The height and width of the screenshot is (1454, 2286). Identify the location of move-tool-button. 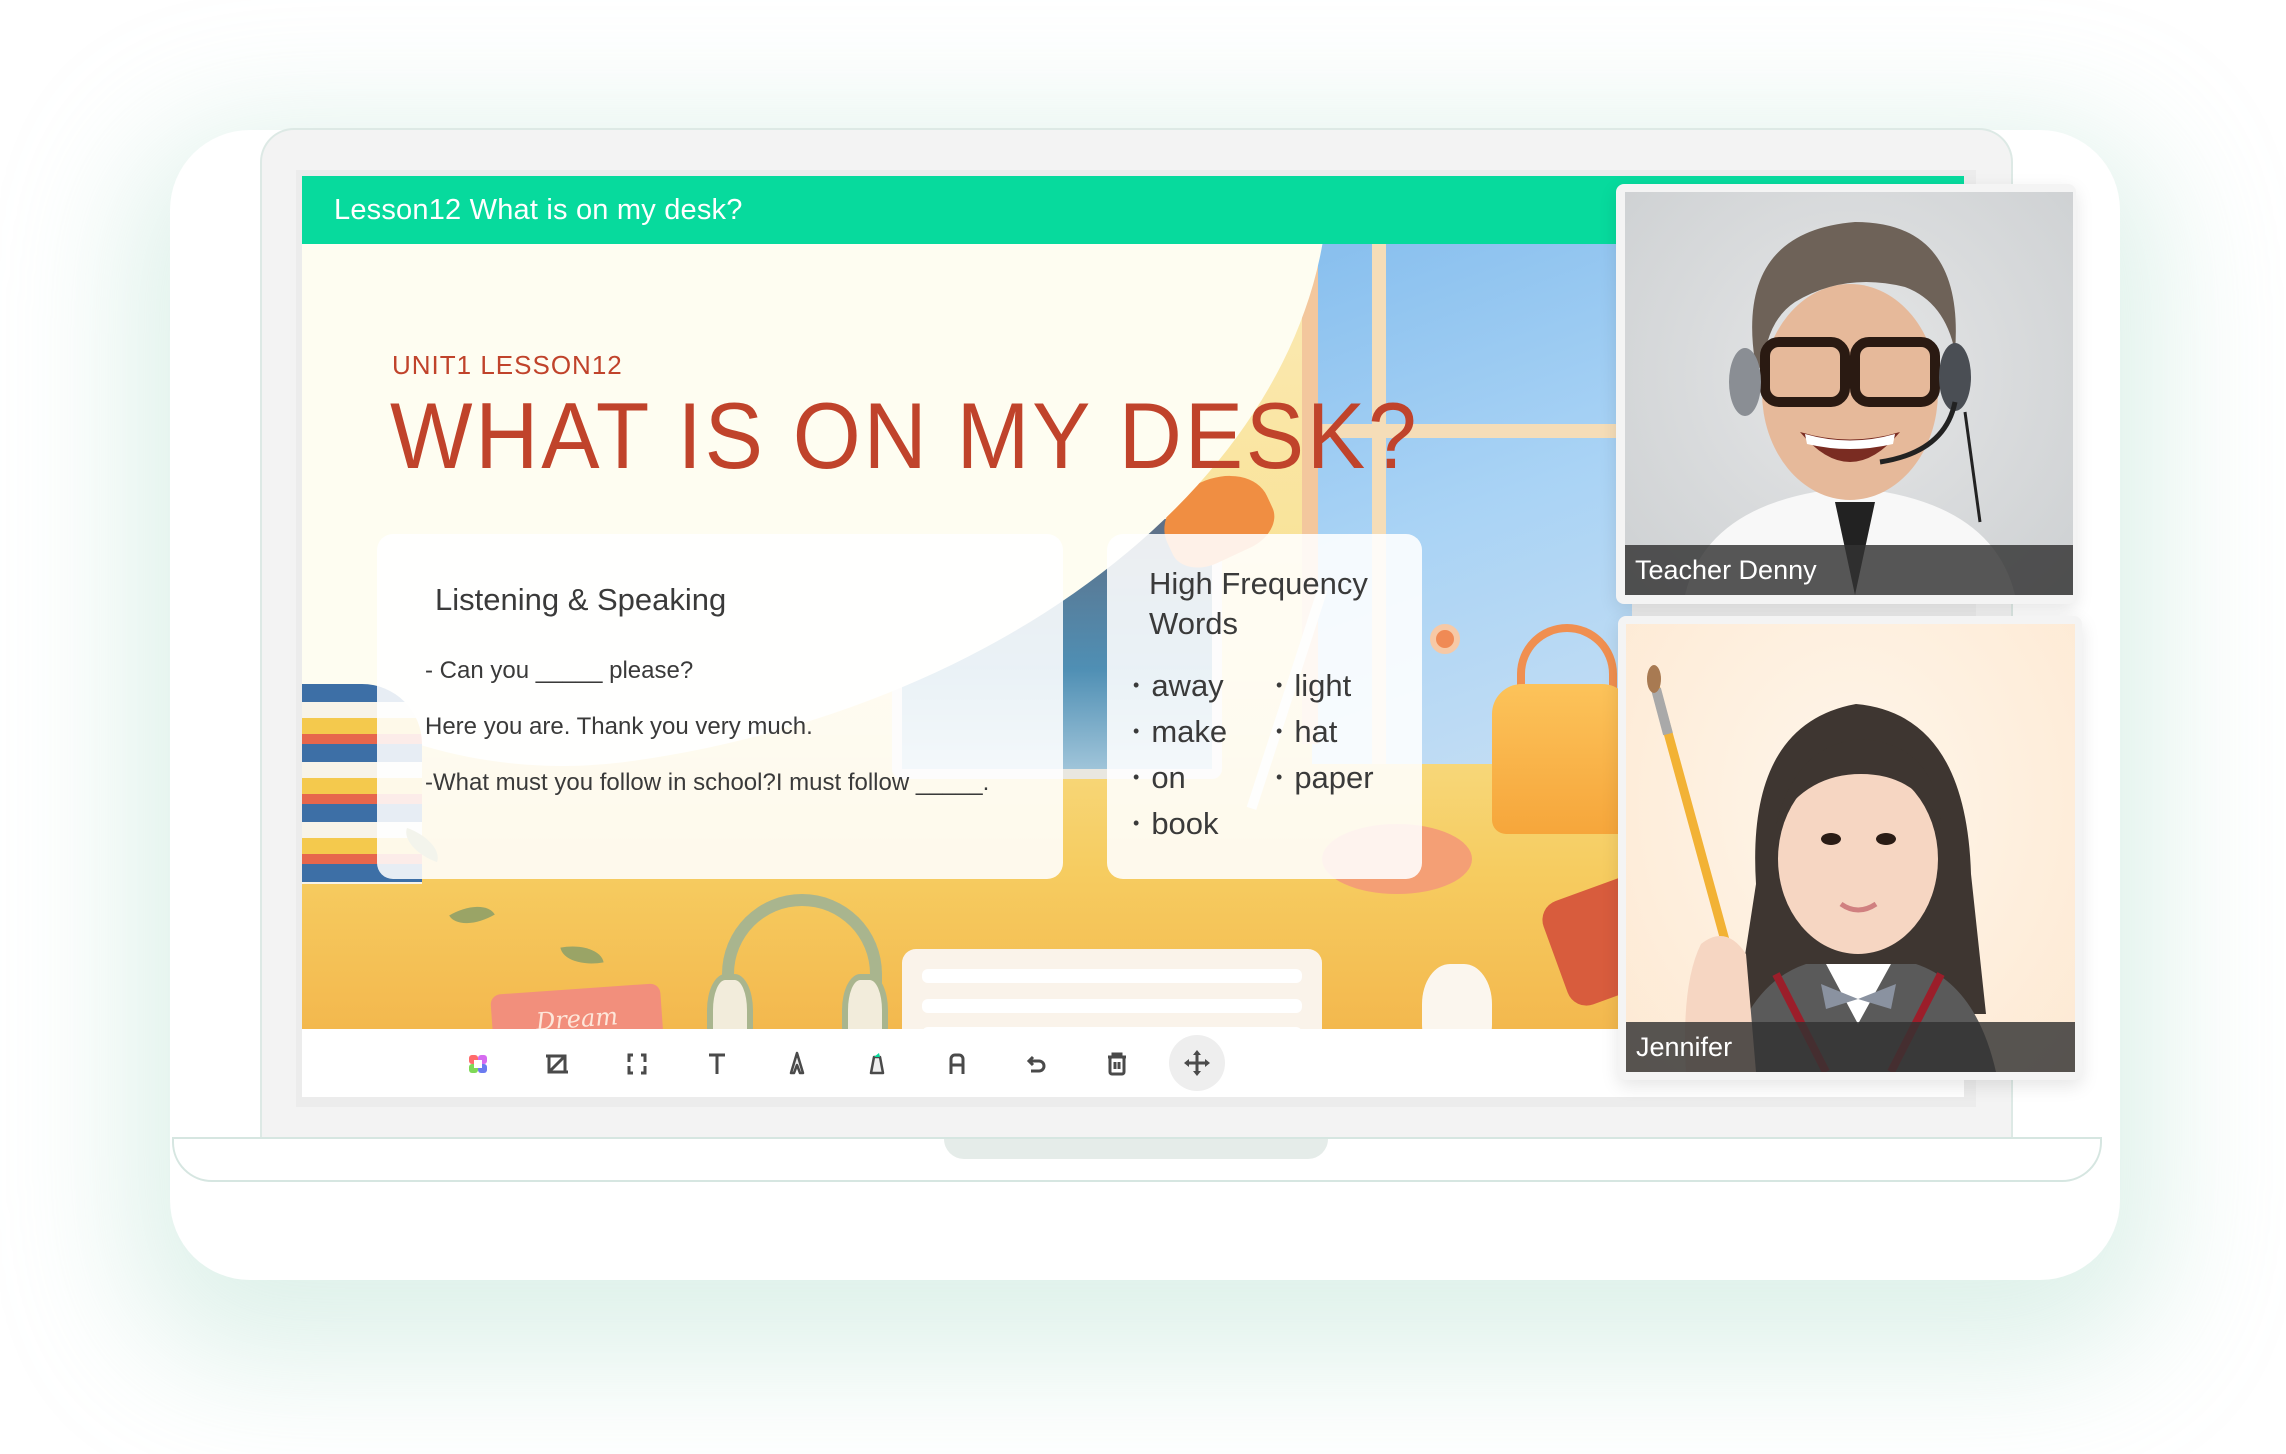
(1197, 1063).